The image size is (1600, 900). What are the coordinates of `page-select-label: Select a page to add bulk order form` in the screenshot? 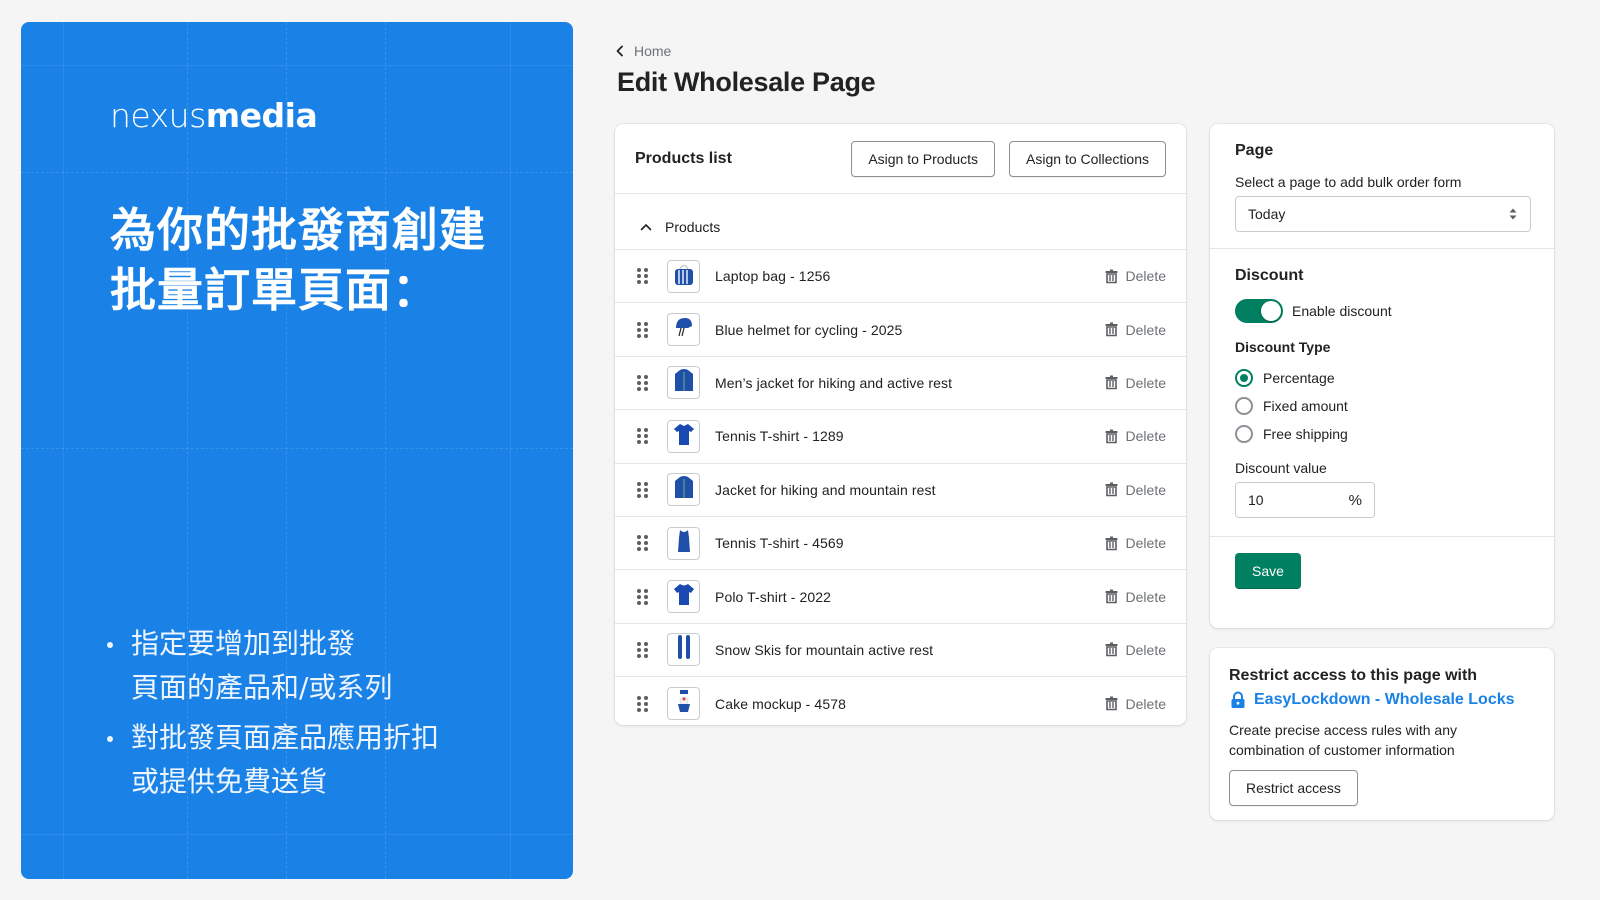 It's located at (1348, 182).